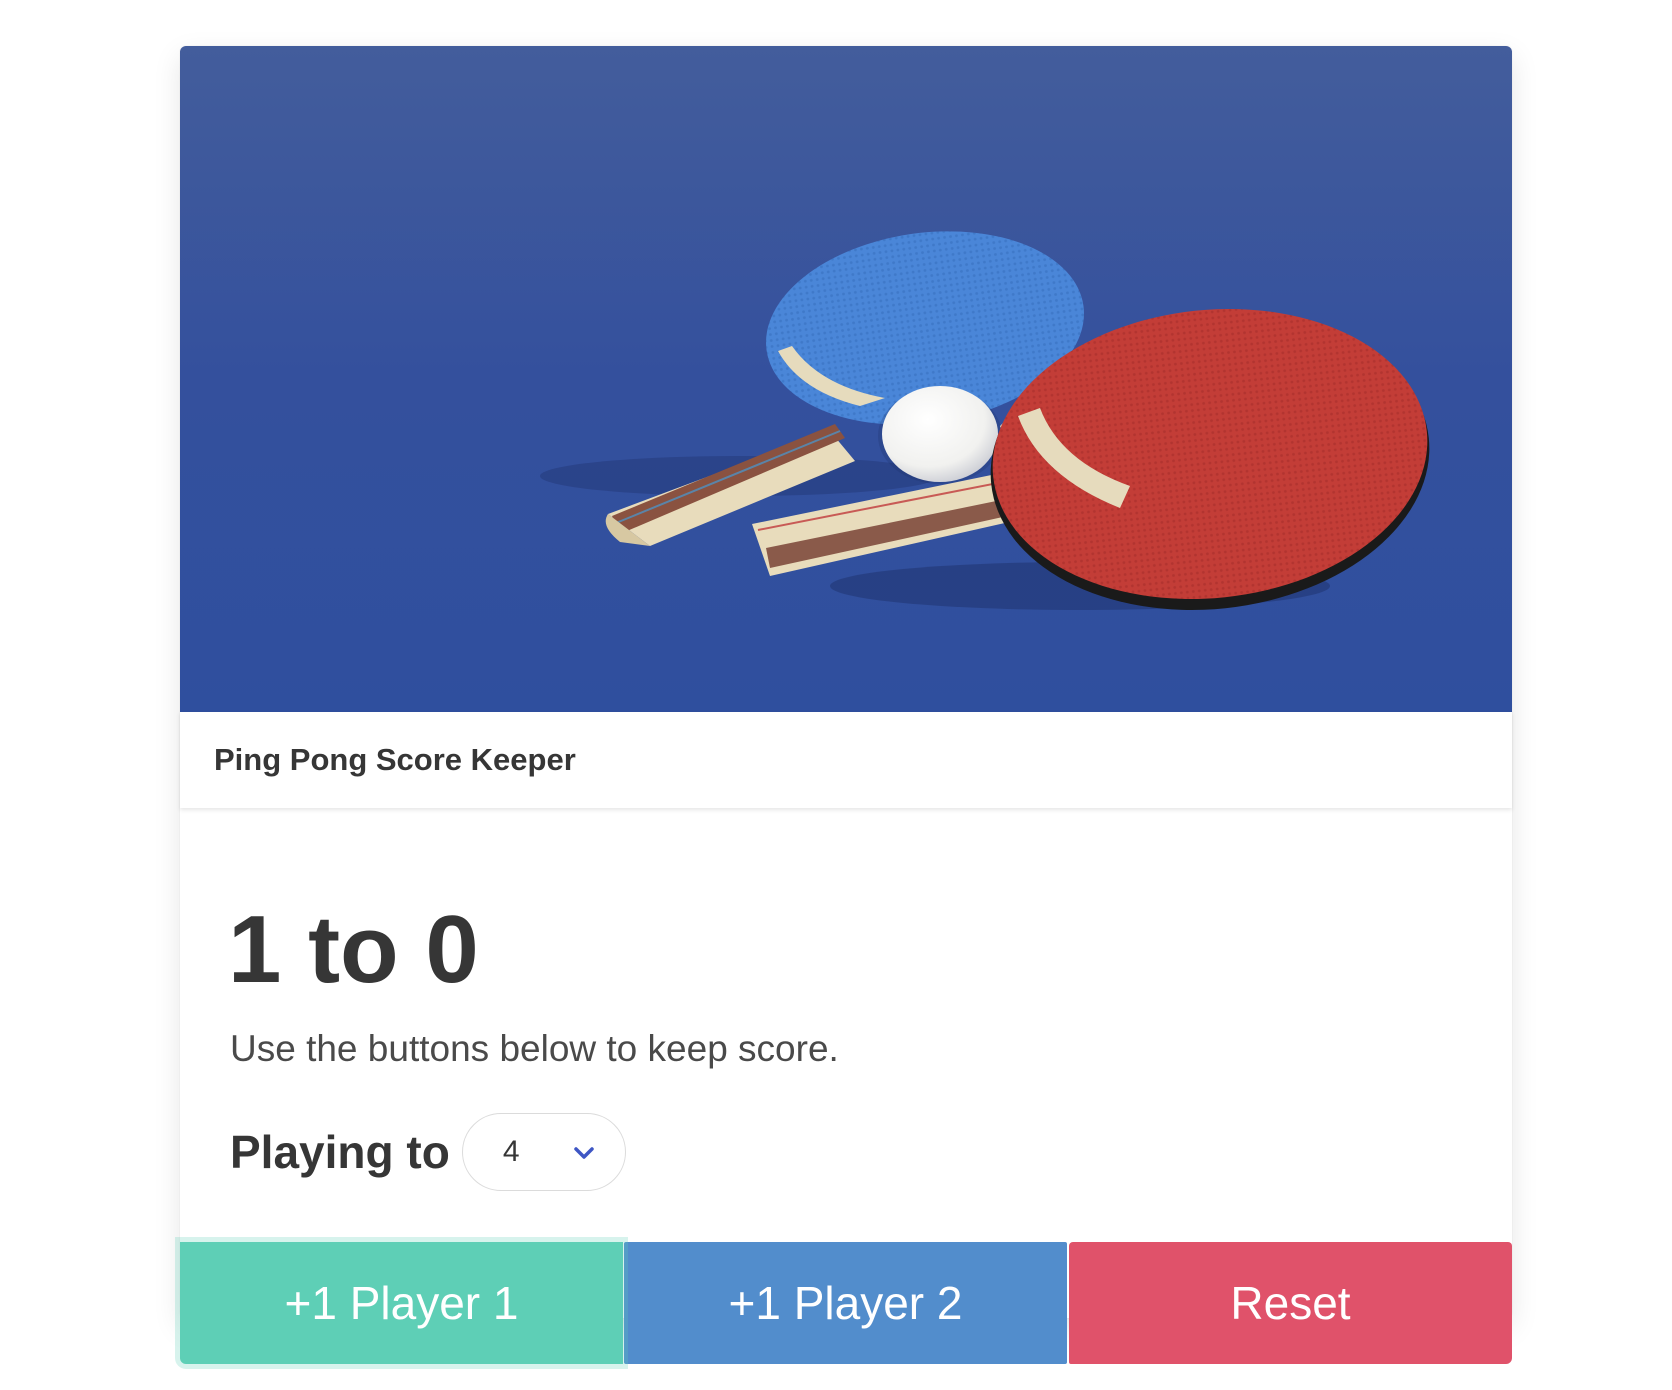  I want to click on chevron-down-icon, so click(584, 1153).